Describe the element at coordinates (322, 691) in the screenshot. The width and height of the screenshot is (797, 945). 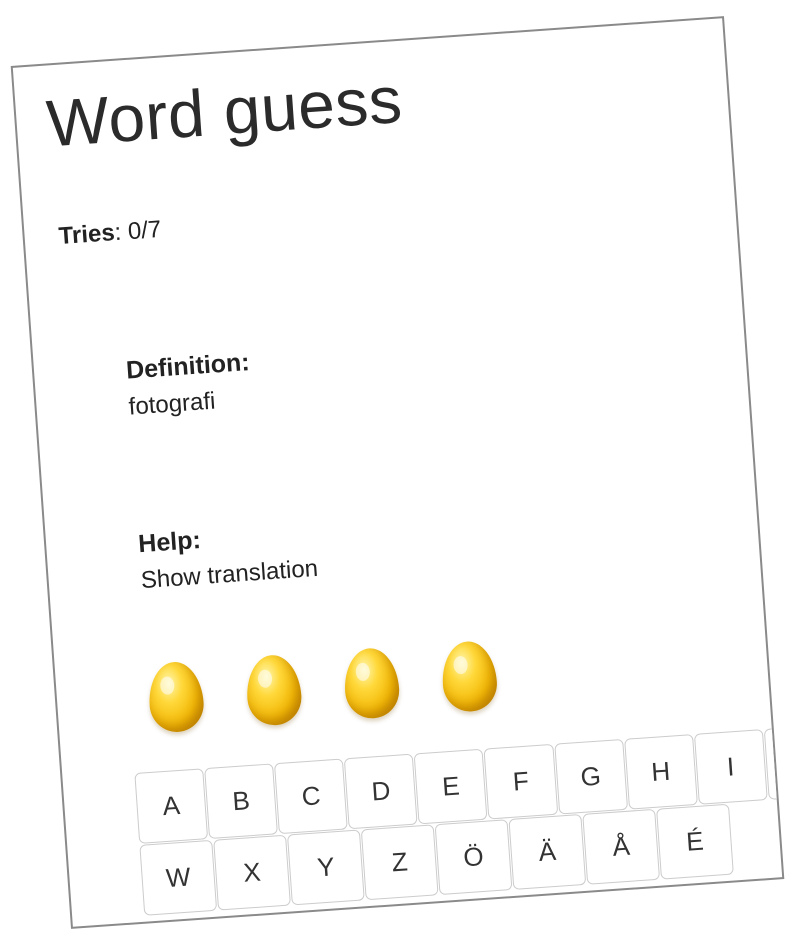
I see `hidden-word-slots` at that location.